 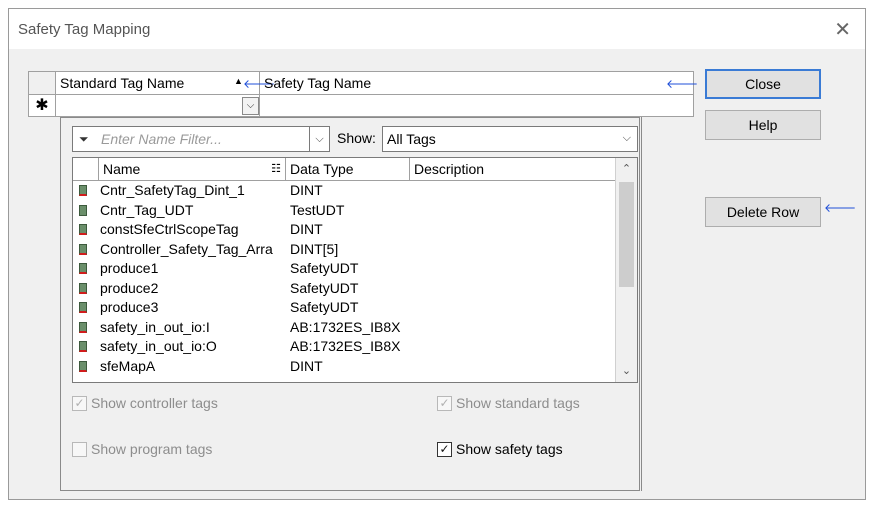 What do you see at coordinates (317, 209) in the screenshot?
I see `tag-data-type: TestUDT` at bounding box center [317, 209].